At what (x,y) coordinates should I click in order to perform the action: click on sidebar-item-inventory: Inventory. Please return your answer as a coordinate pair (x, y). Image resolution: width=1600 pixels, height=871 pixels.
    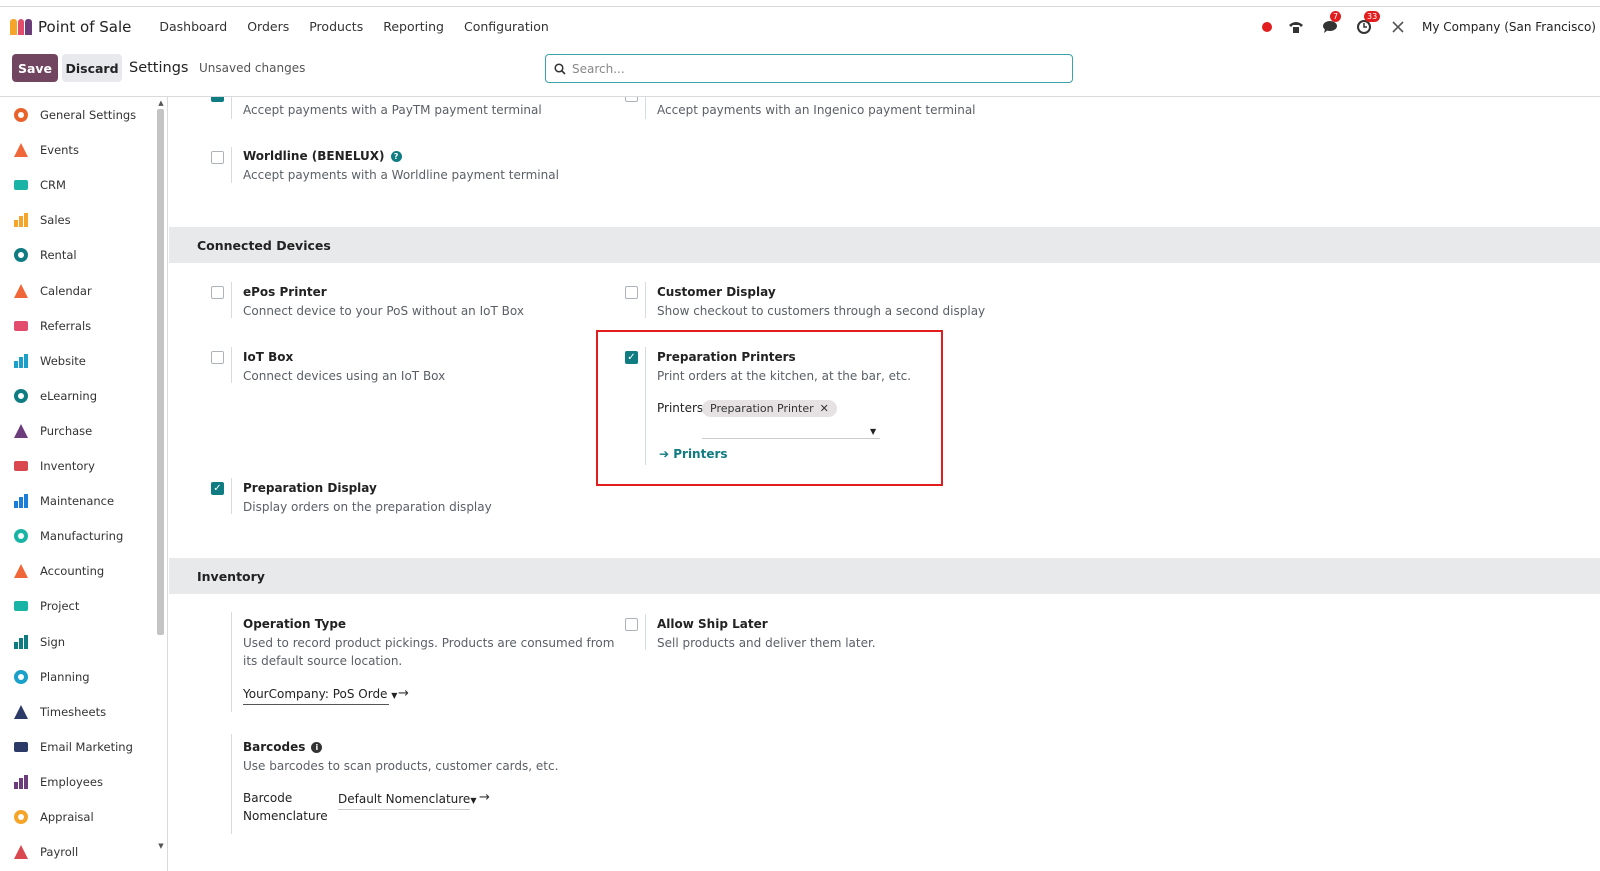
    Looking at the image, I should click on (52, 466).